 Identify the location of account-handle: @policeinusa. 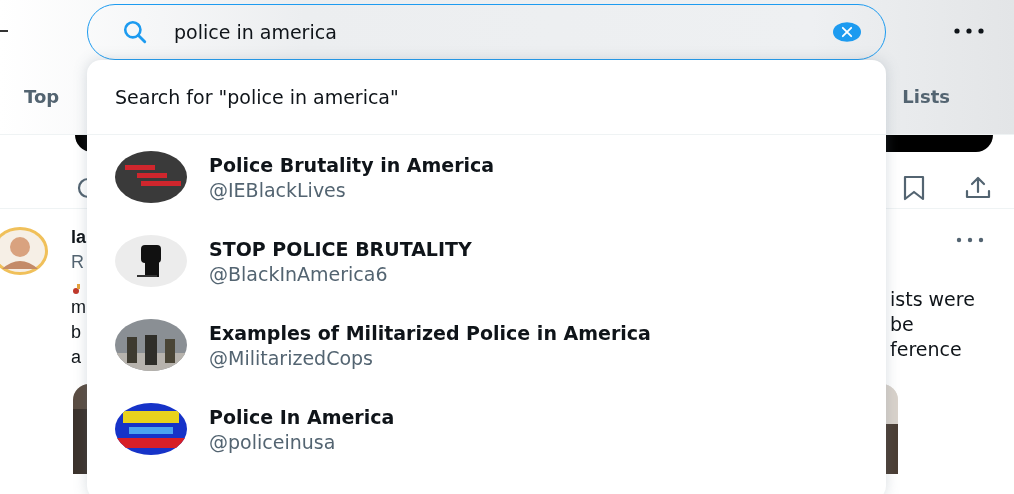
(273, 441).